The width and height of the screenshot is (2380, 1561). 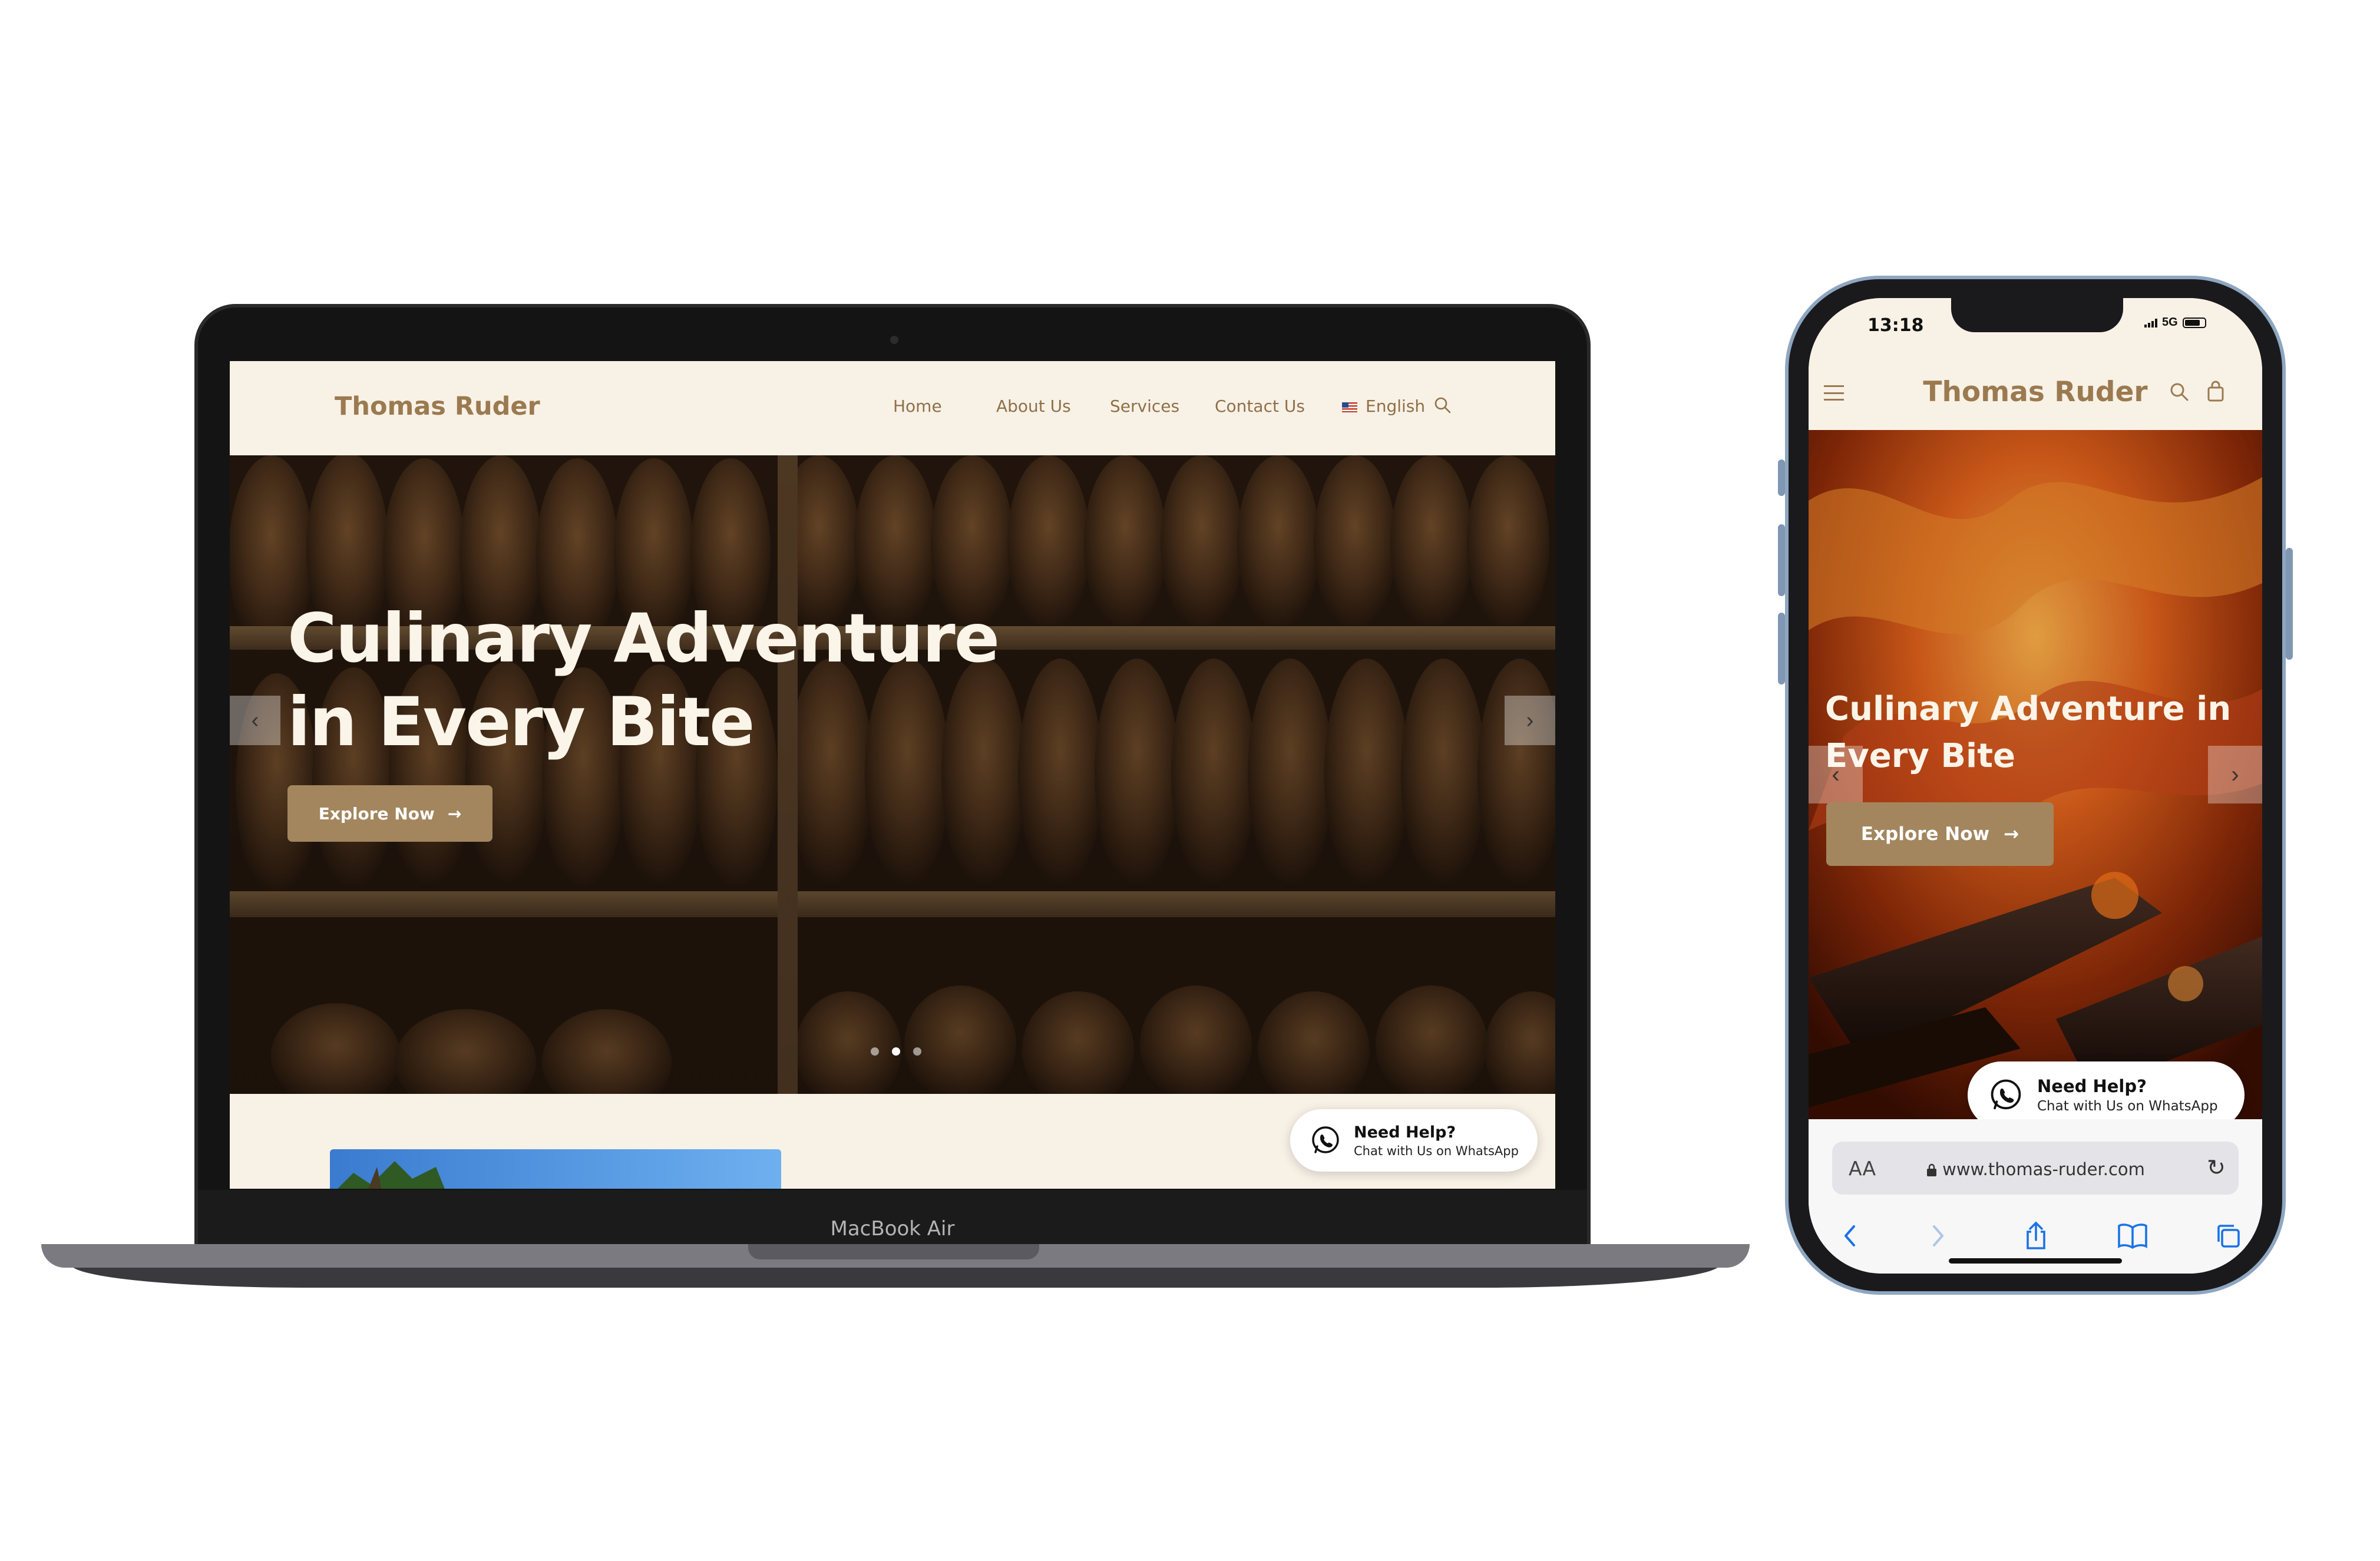 I want to click on whatsapp-help-widget: Need Help? Chat with Us on WhatsApp, so click(x=1414, y=1140).